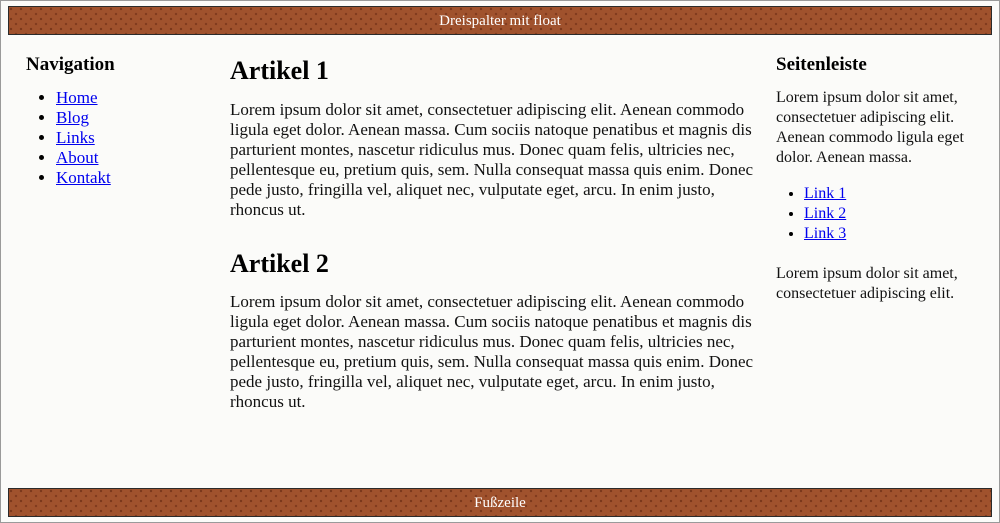 This screenshot has width=1000, height=523. I want to click on list-item: About, so click(128, 158).